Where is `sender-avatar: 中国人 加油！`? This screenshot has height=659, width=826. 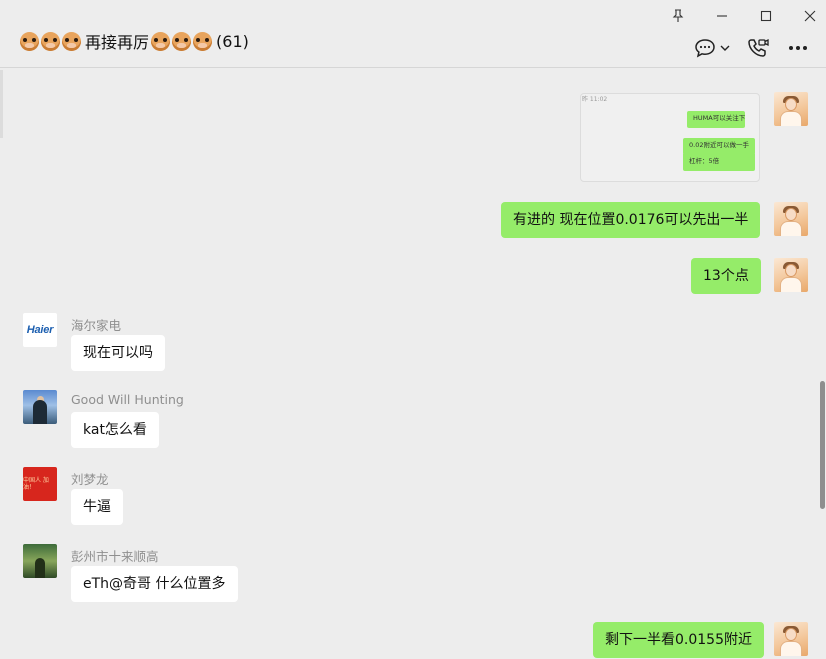 sender-avatar: 中国人 加油！ is located at coordinates (40, 484).